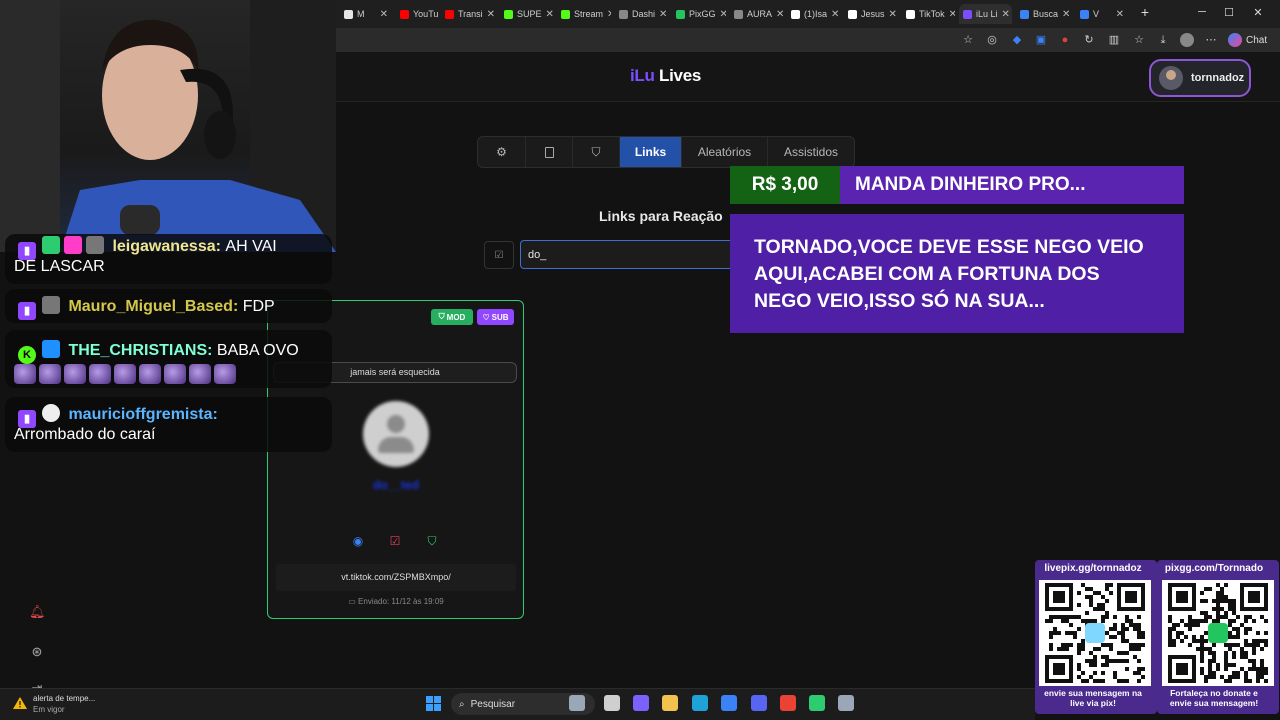 Image resolution: width=1280 pixels, height=720 pixels. Describe the element at coordinates (725, 152) in the screenshot. I see `tab-aleatorios: Aleatórios` at that location.